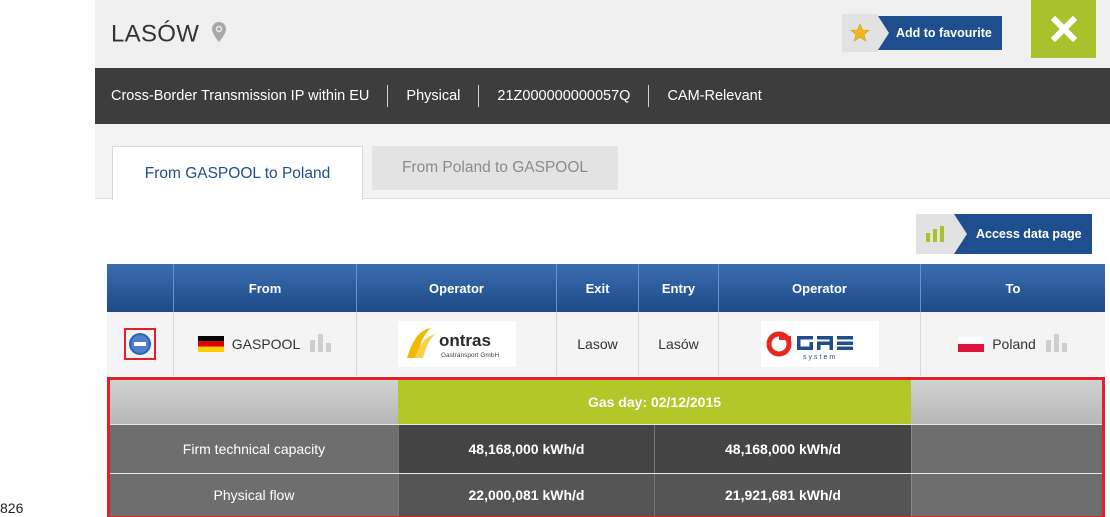 The width and height of the screenshot is (1110, 517). Describe the element at coordinates (714, 96) in the screenshot. I see `cam-status: CAM-Relevant` at that location.